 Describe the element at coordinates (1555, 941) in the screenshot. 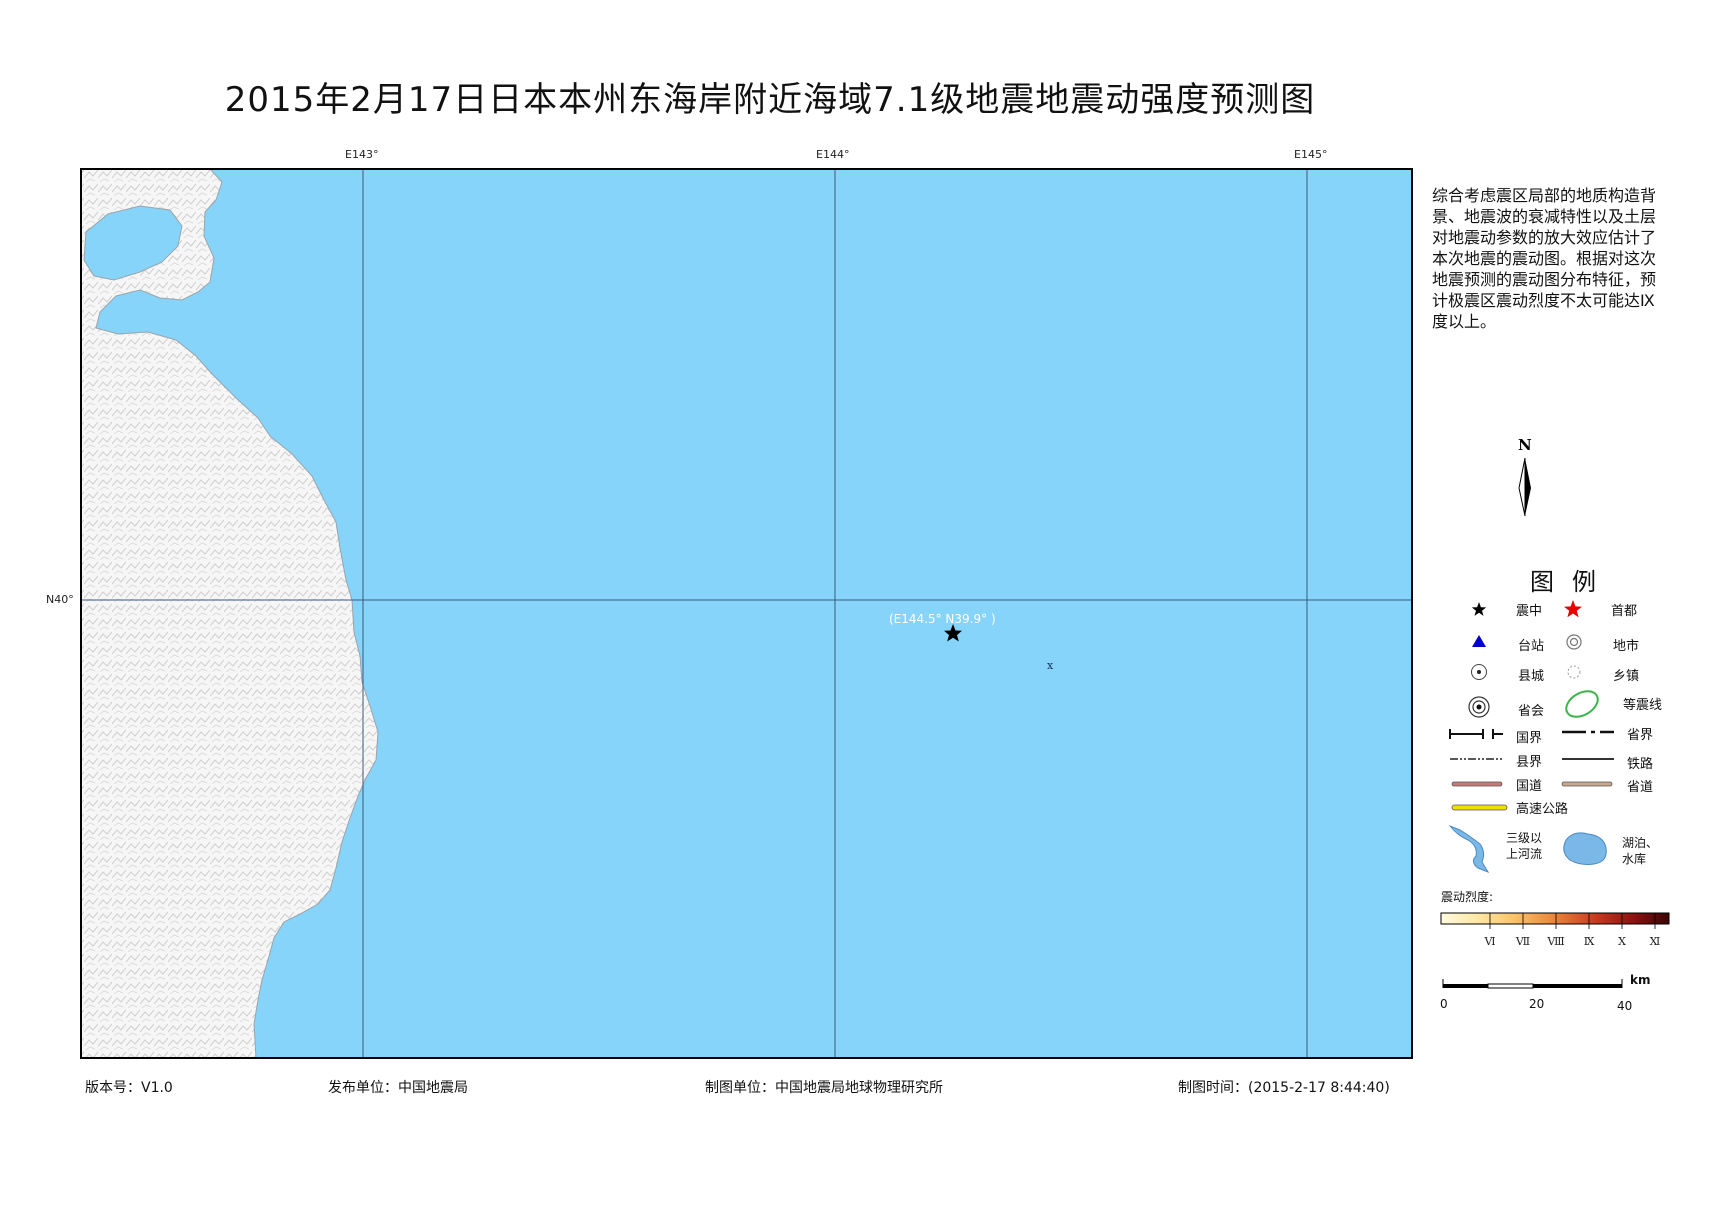

I see `intensity-level-label: Ⅷ` at that location.